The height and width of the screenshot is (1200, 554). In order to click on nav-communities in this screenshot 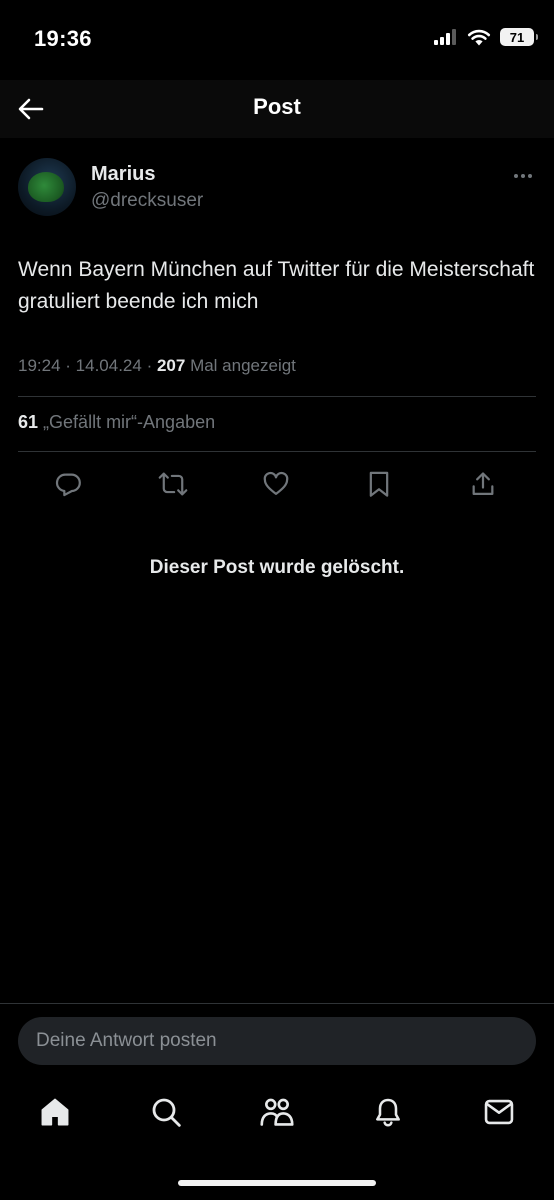, I will do `click(277, 1112)`.